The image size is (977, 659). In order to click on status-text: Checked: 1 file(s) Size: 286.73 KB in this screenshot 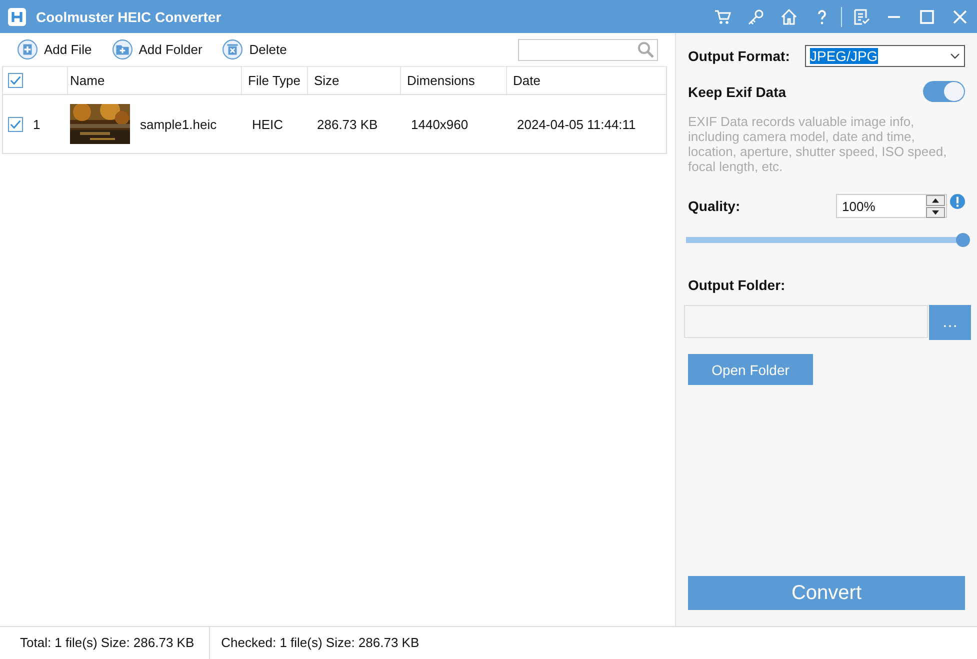, I will do `click(320, 643)`.